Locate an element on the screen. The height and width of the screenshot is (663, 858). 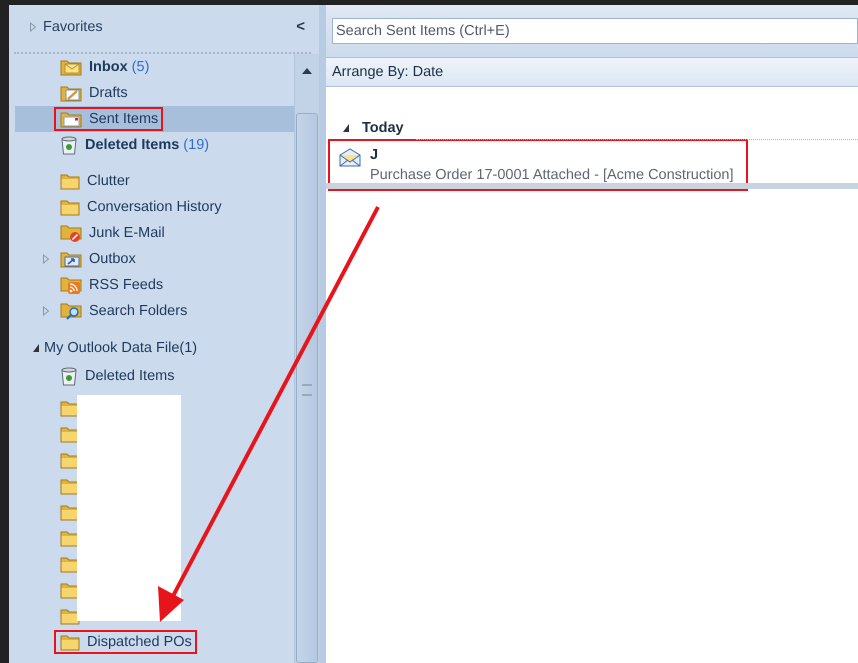
folder-label: RSS Feeds is located at coordinates (126, 285).